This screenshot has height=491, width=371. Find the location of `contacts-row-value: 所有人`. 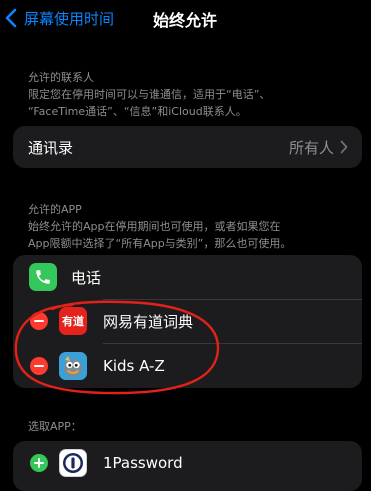

contacts-row-value: 所有人 is located at coordinates (311, 147).